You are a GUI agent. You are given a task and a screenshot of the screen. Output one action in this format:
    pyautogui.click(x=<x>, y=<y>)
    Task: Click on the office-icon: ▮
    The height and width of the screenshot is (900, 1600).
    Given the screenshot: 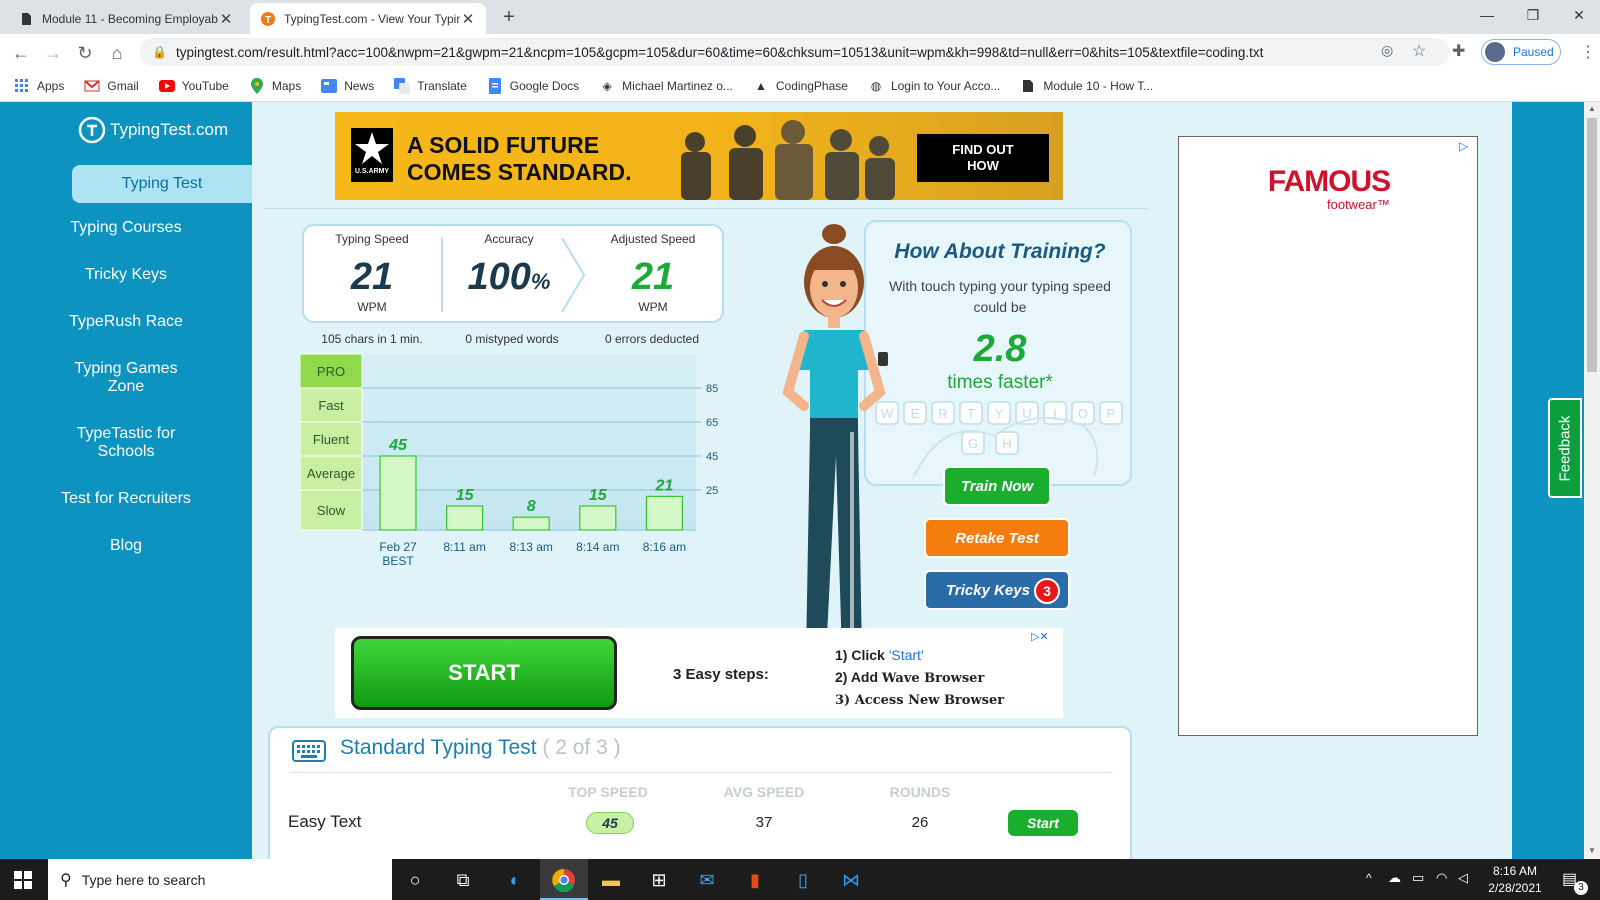 What is the action you would take?
    pyautogui.click(x=755, y=880)
    